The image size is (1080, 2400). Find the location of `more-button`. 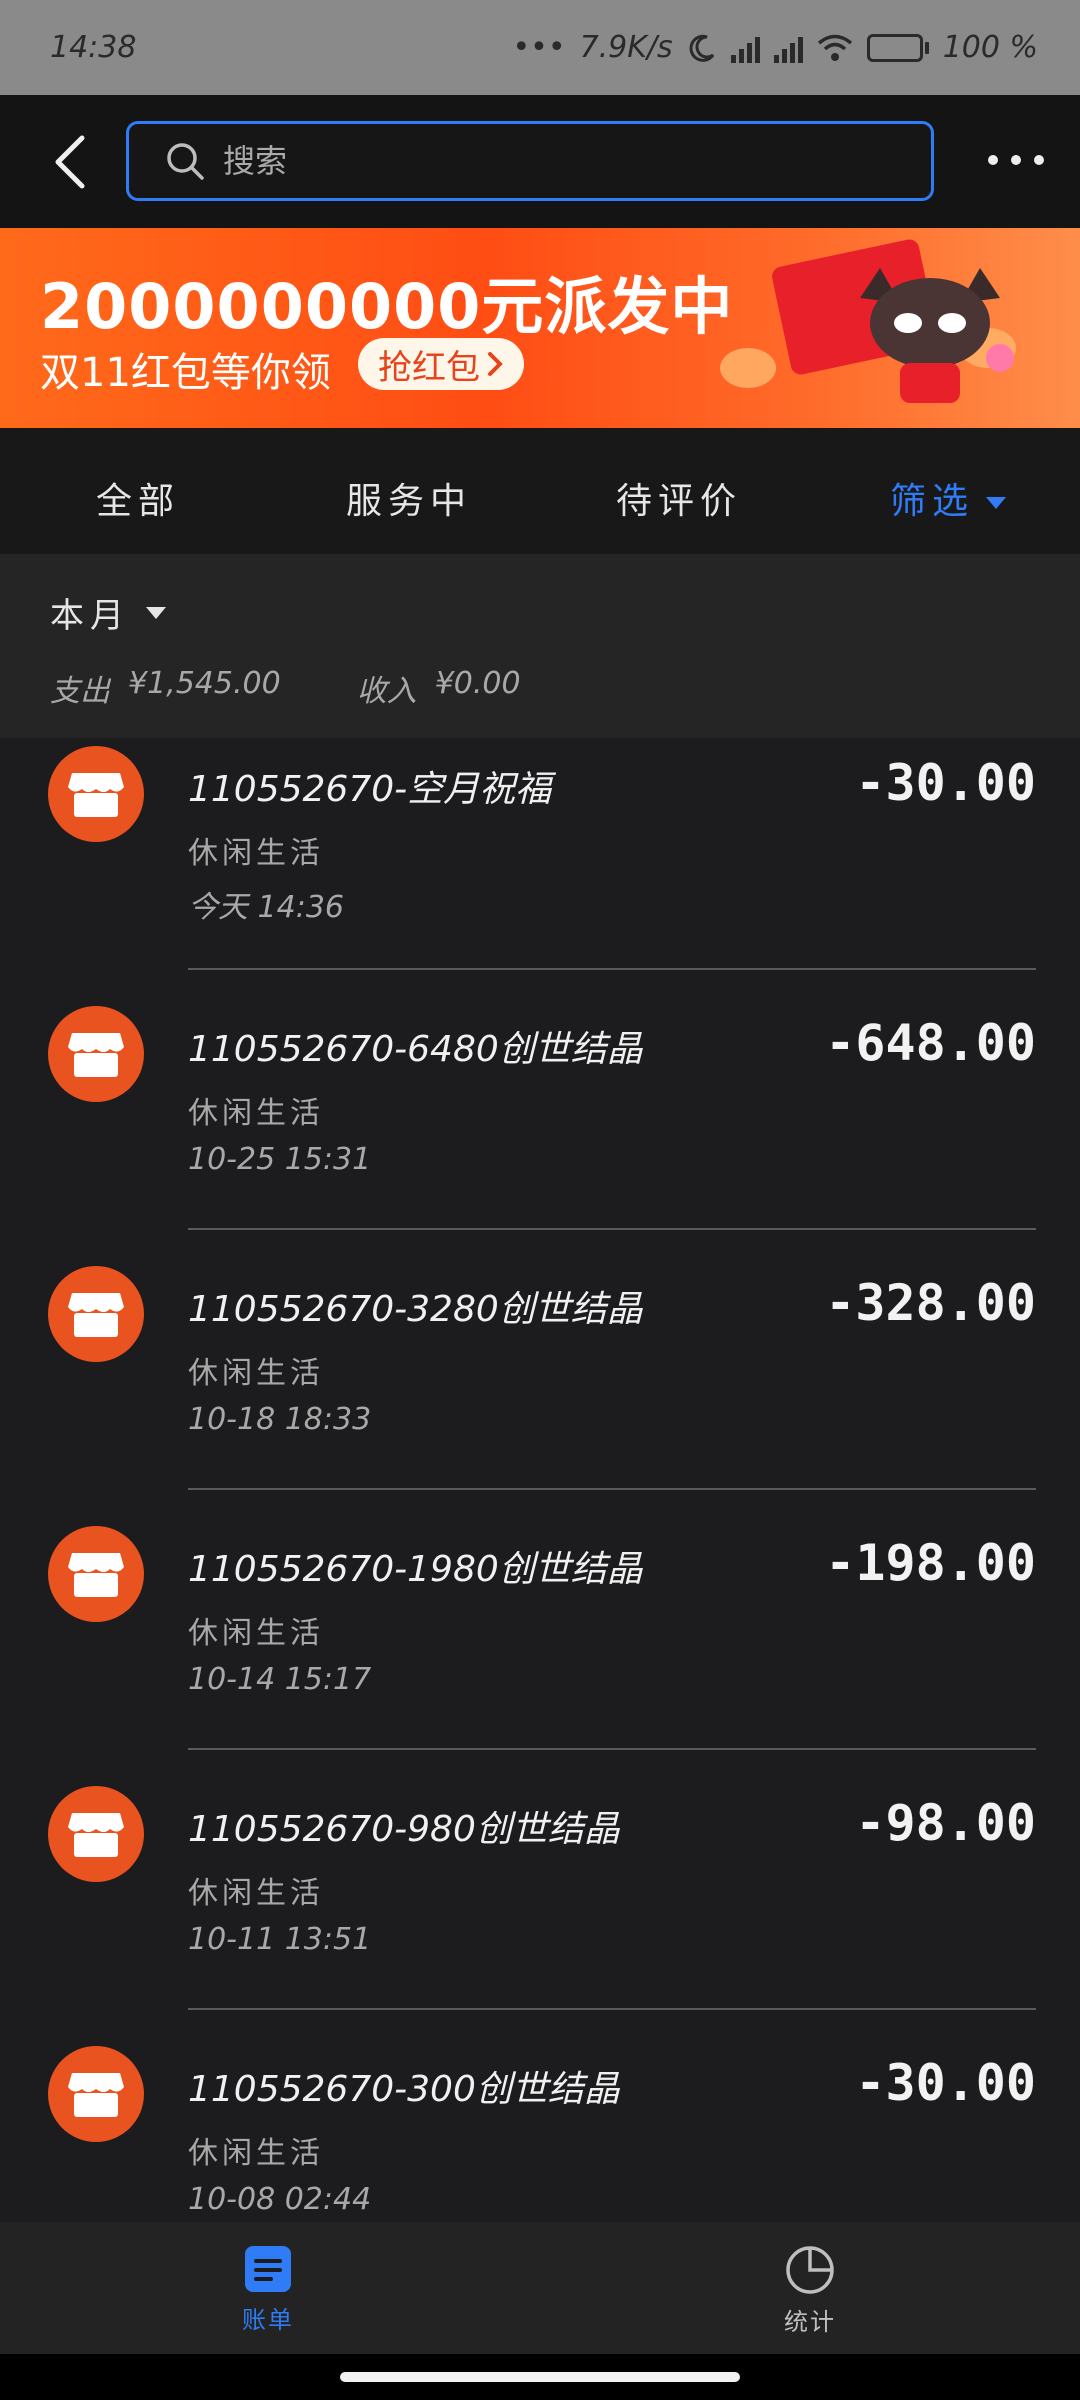

more-button is located at coordinates (1016, 160).